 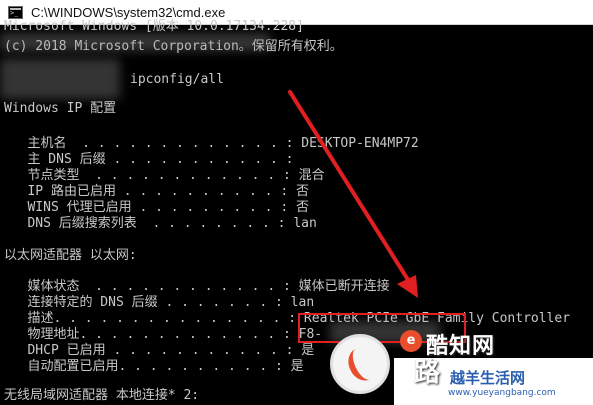 What do you see at coordinates (488, 378) in the screenshot?
I see `watermark-sub-brand: 越羊生活网` at bounding box center [488, 378].